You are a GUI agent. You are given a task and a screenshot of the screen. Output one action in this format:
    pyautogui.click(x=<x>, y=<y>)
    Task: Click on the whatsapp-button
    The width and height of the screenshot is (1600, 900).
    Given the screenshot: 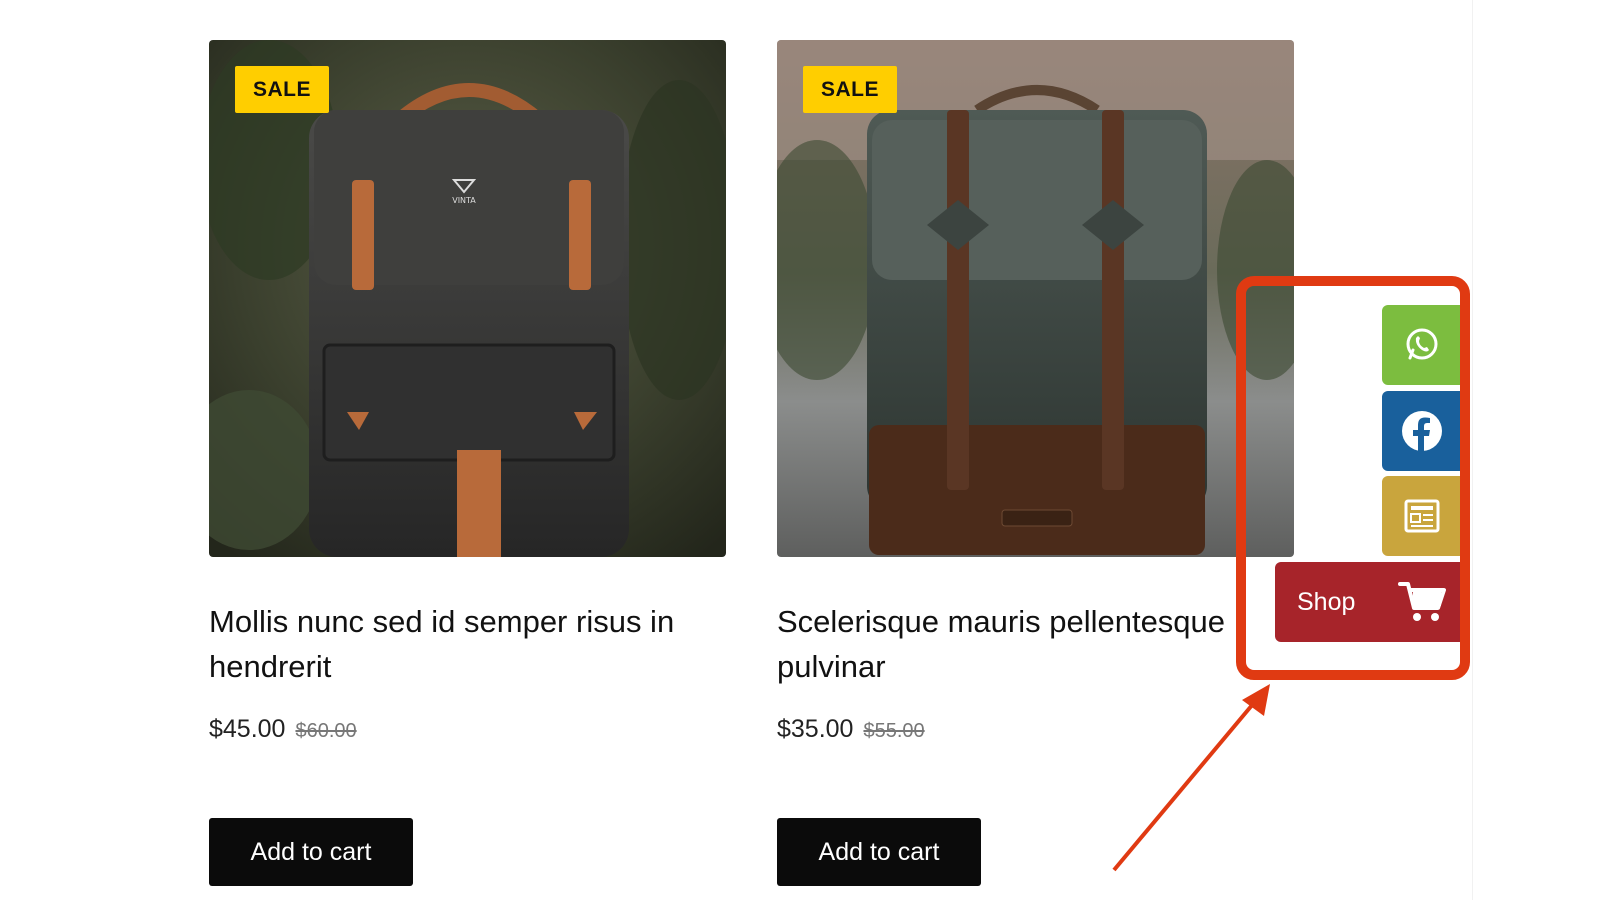 What is the action you would take?
    pyautogui.click(x=1422, y=345)
    